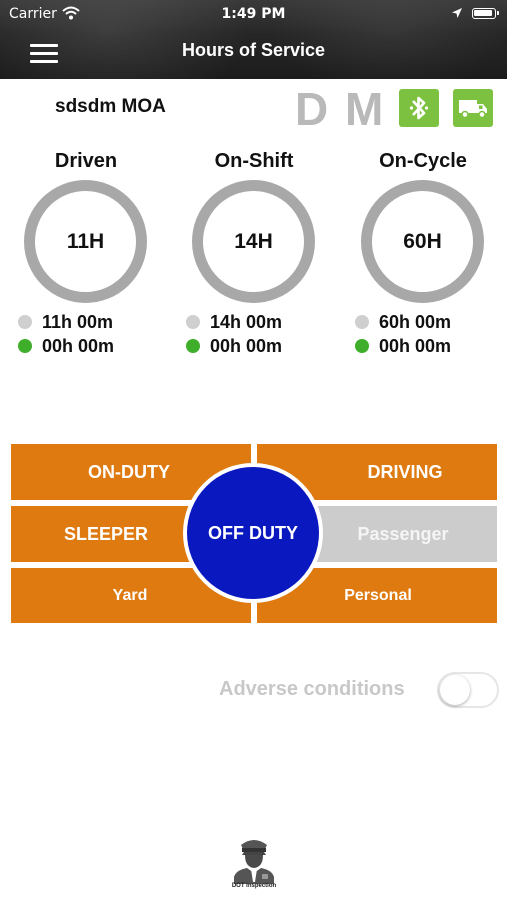 The width and height of the screenshot is (507, 900). I want to click on truck-button, so click(473, 108).